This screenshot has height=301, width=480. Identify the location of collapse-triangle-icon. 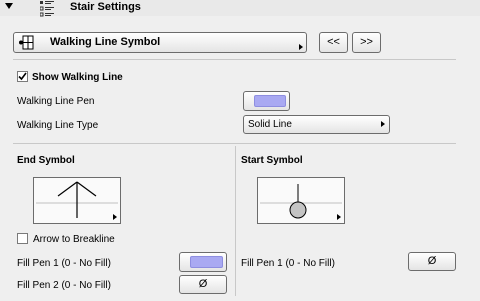
(9, 6).